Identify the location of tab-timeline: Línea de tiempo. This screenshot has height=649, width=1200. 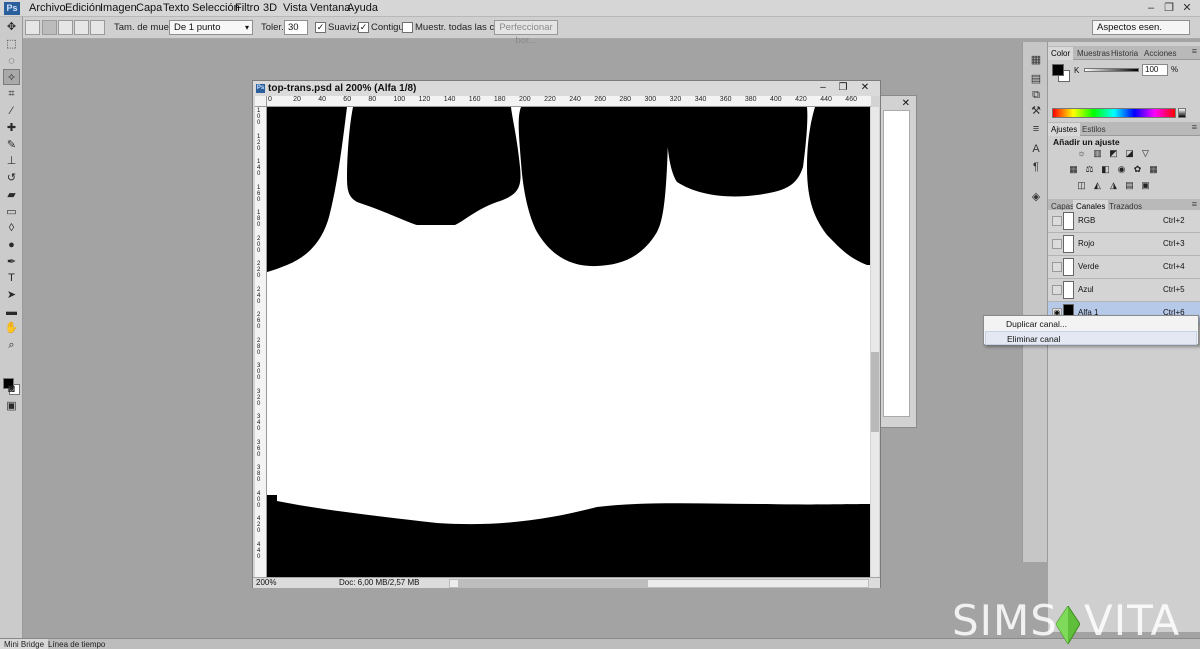
(76, 644).